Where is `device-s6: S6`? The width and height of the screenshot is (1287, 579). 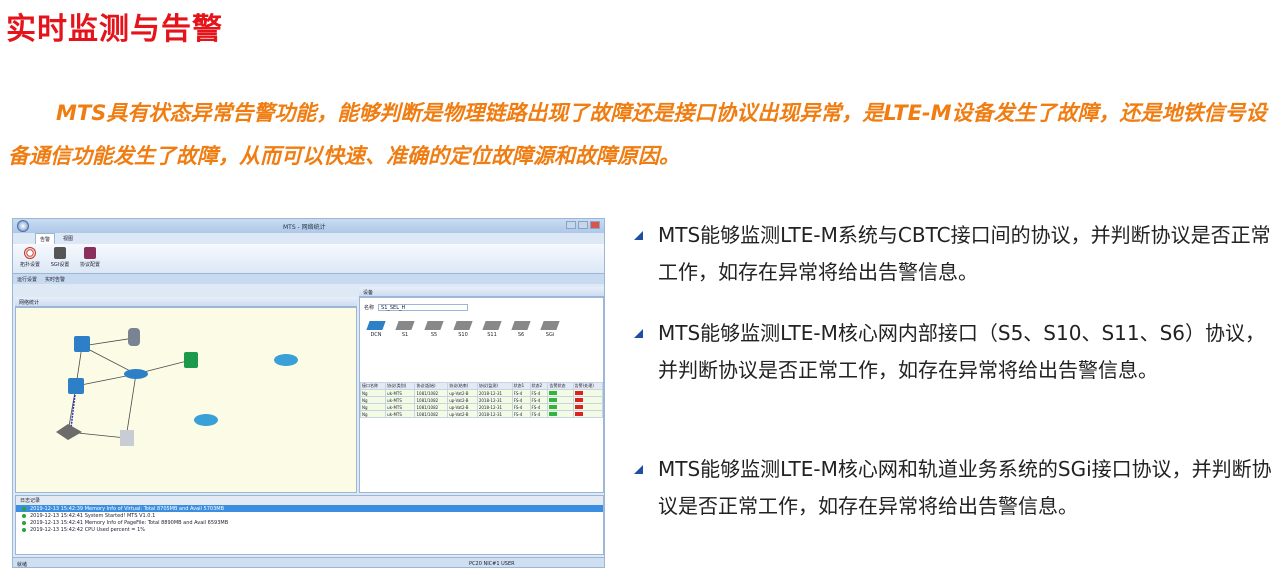 device-s6: S6 is located at coordinates (521, 329).